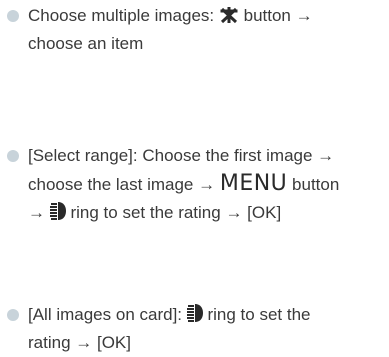 The height and width of the screenshot is (357, 389). What do you see at coordinates (122, 184) in the screenshot?
I see `text-segment: choose the last image →` at bounding box center [122, 184].